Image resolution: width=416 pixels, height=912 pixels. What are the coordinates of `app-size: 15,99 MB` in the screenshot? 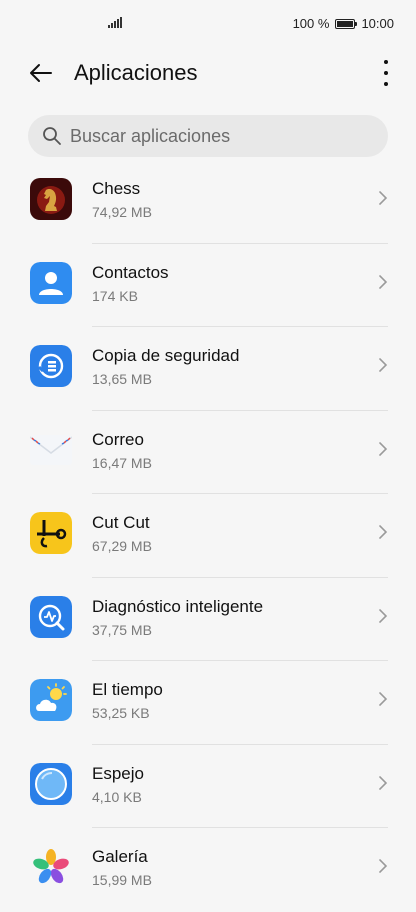 It's located at (122, 880).